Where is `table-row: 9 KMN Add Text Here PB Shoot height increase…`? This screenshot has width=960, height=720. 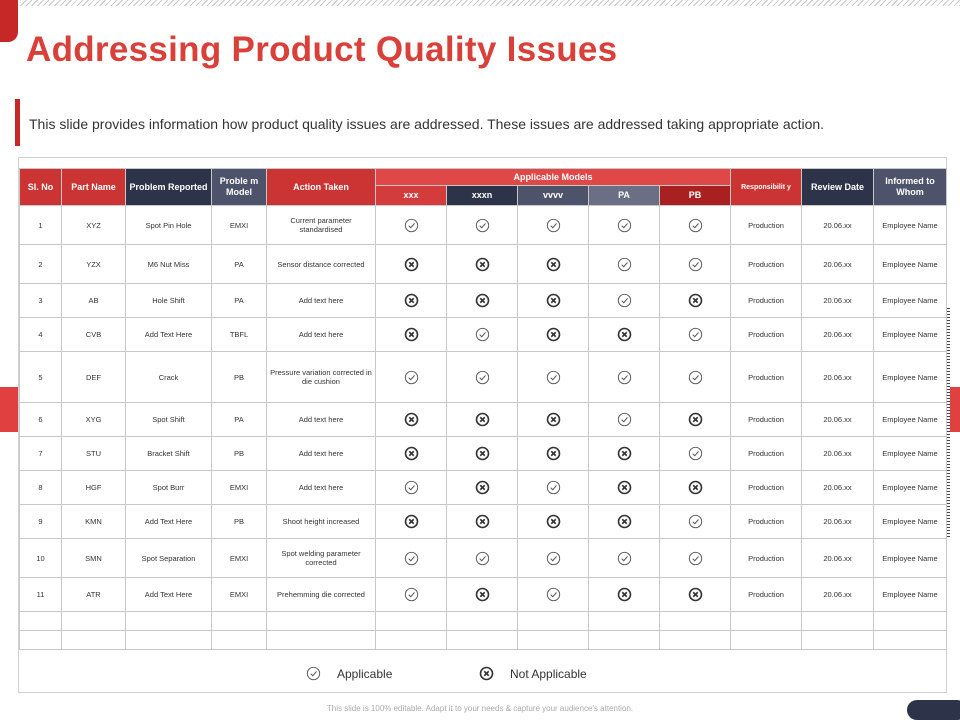
table-row: 9 KMN Add Text Here PB Shoot height increase… is located at coordinates (483, 521).